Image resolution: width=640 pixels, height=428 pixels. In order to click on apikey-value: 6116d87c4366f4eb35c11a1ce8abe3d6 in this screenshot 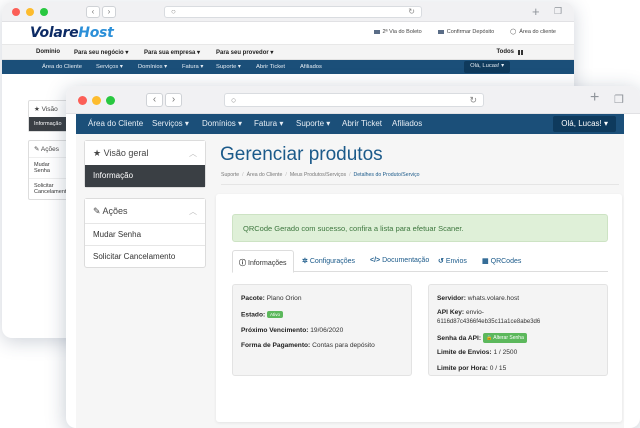, I will do `click(489, 322)`.